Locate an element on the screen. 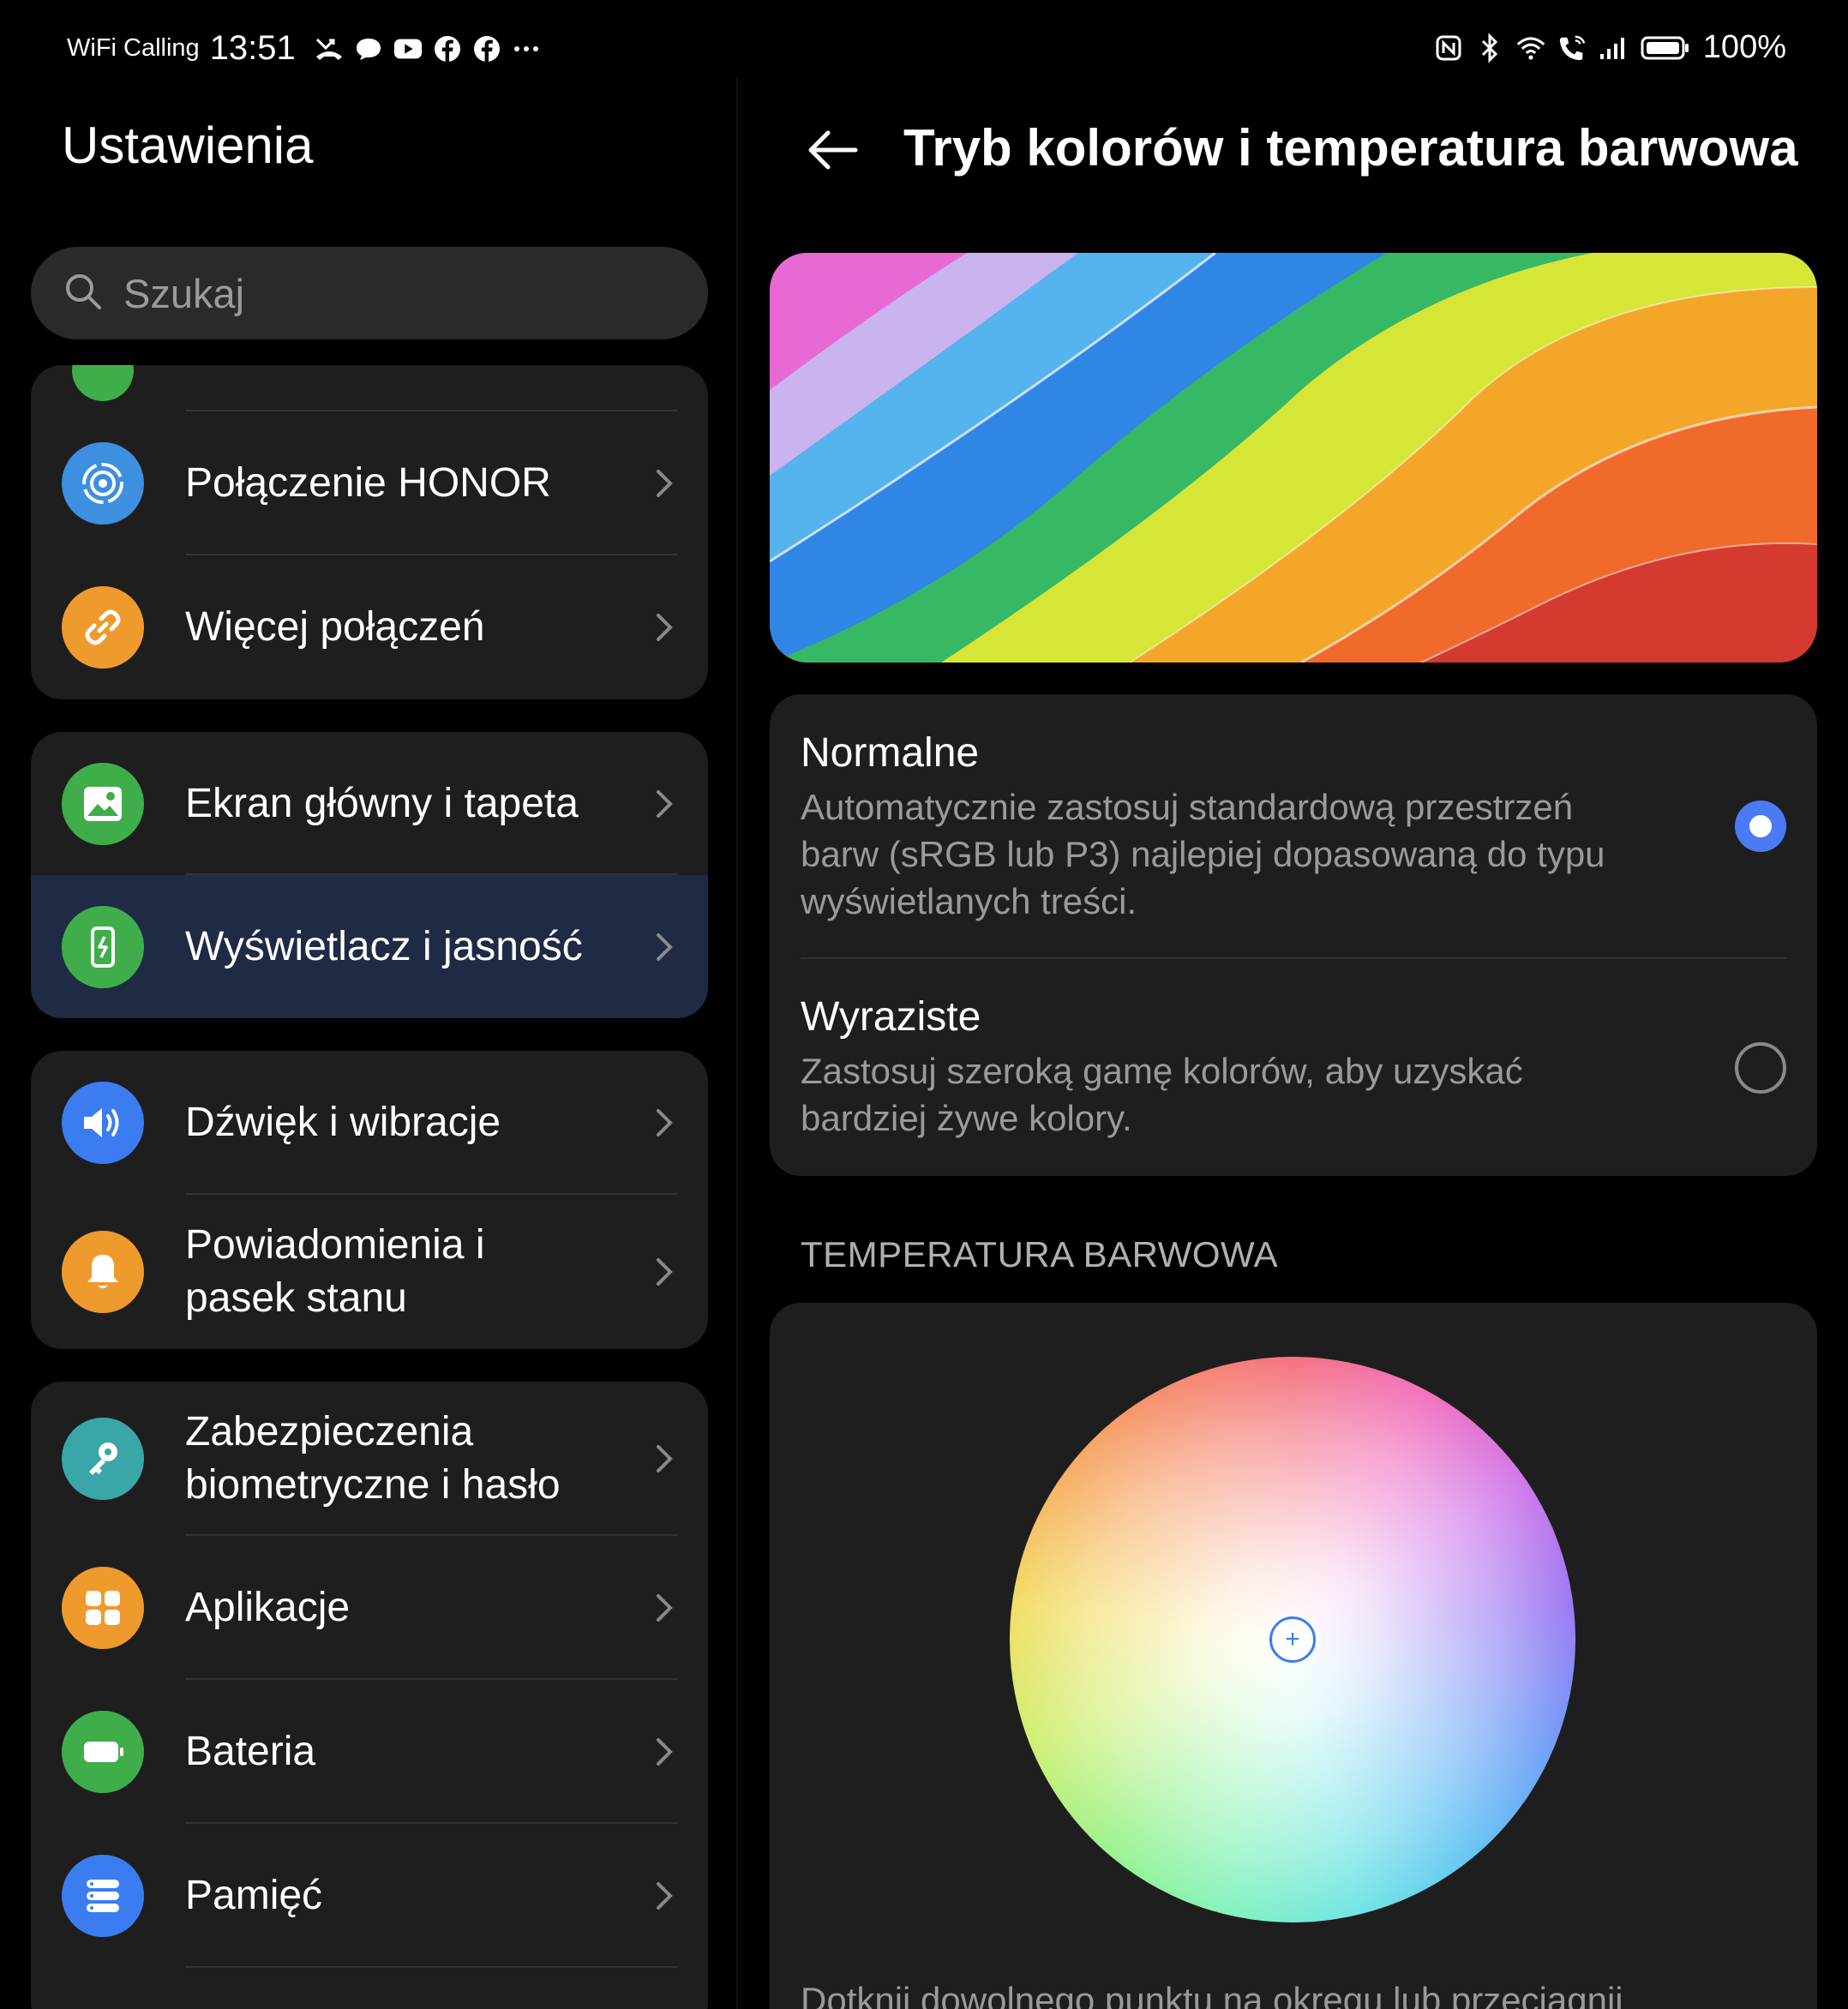 The height and width of the screenshot is (2009, 1848). sidebar-item-sound-vibration: Dźwięk i wibracje is located at coordinates (369, 1123).